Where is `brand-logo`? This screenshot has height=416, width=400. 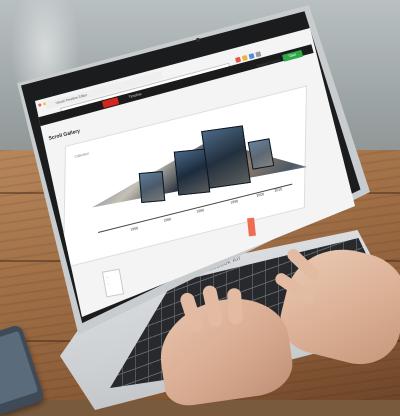
brand-logo is located at coordinates (110, 103).